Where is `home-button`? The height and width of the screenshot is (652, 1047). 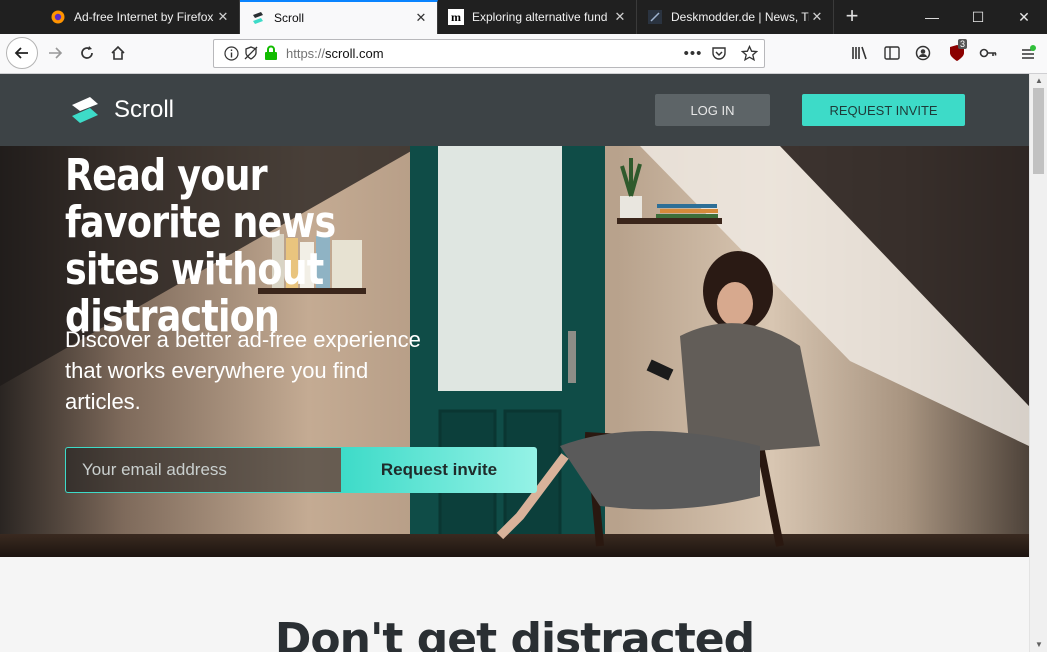 home-button is located at coordinates (118, 53).